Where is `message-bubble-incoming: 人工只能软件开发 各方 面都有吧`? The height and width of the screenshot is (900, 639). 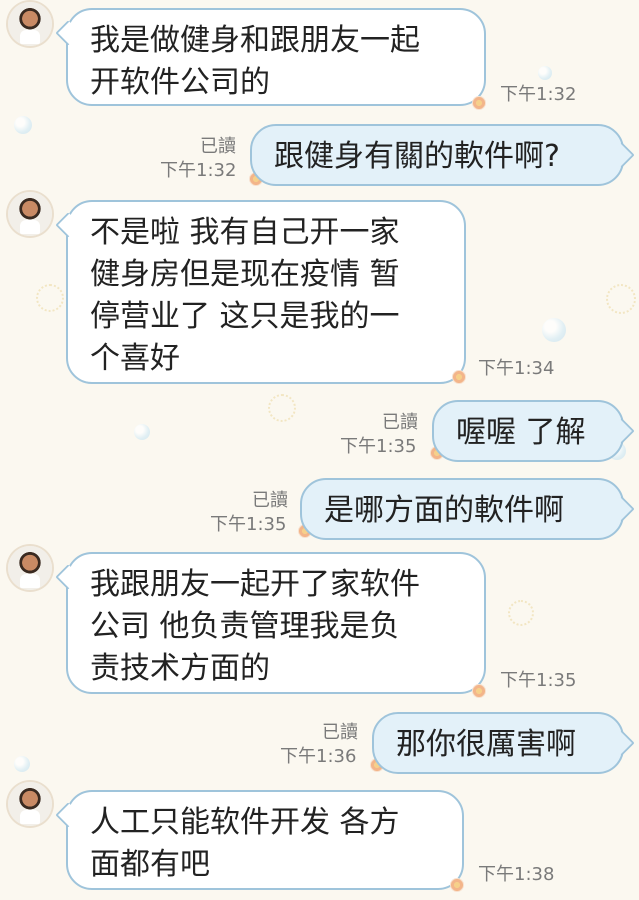 message-bubble-incoming: 人工只能软件开发 各方 面都有吧 is located at coordinates (265, 840).